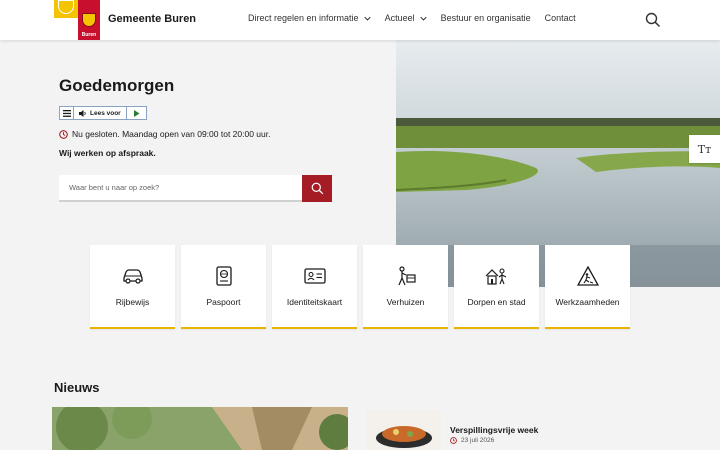 This screenshot has width=720, height=450. Describe the element at coordinates (494, 430) in the screenshot. I see `news-item-title: Verspillingsvrije week` at that location.